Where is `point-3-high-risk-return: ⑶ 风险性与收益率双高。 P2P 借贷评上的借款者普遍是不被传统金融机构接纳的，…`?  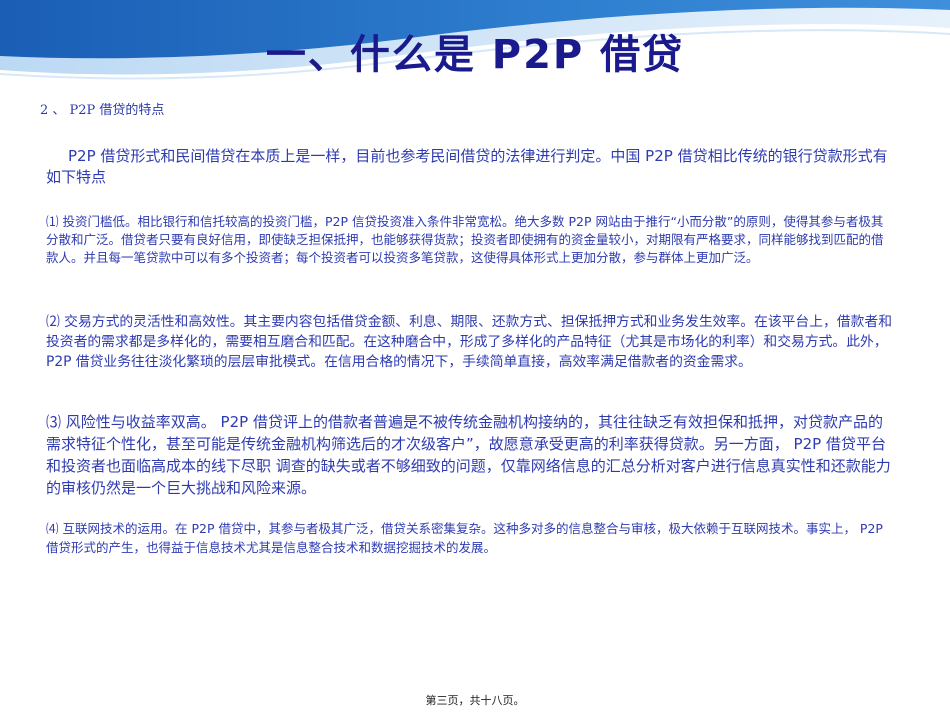 point-3-high-risk-return: ⑶ 风险性与收益率双高。 P2P 借贷评上的借款者普遍是不被传统金融机构接纳的，… is located at coordinates (468, 455).